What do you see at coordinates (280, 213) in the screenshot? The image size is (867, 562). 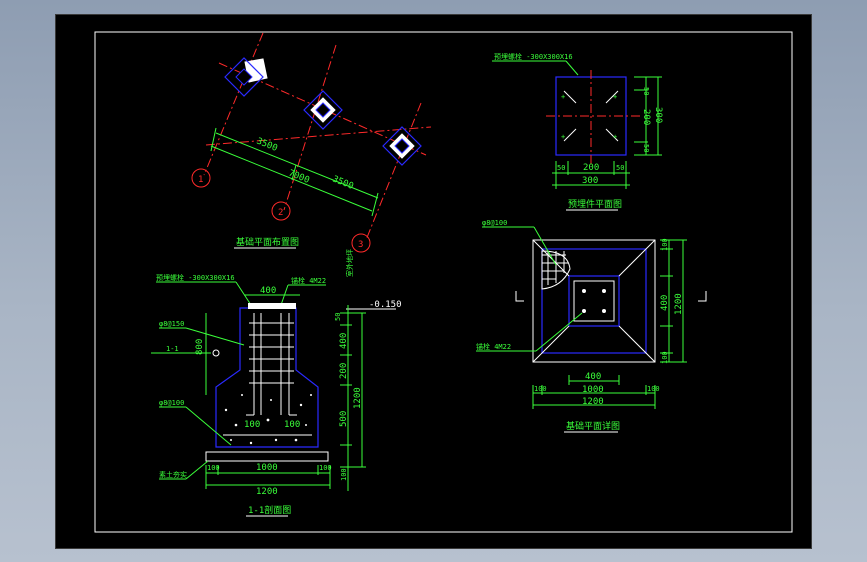 I see `axis-label-2: 2` at bounding box center [280, 213].